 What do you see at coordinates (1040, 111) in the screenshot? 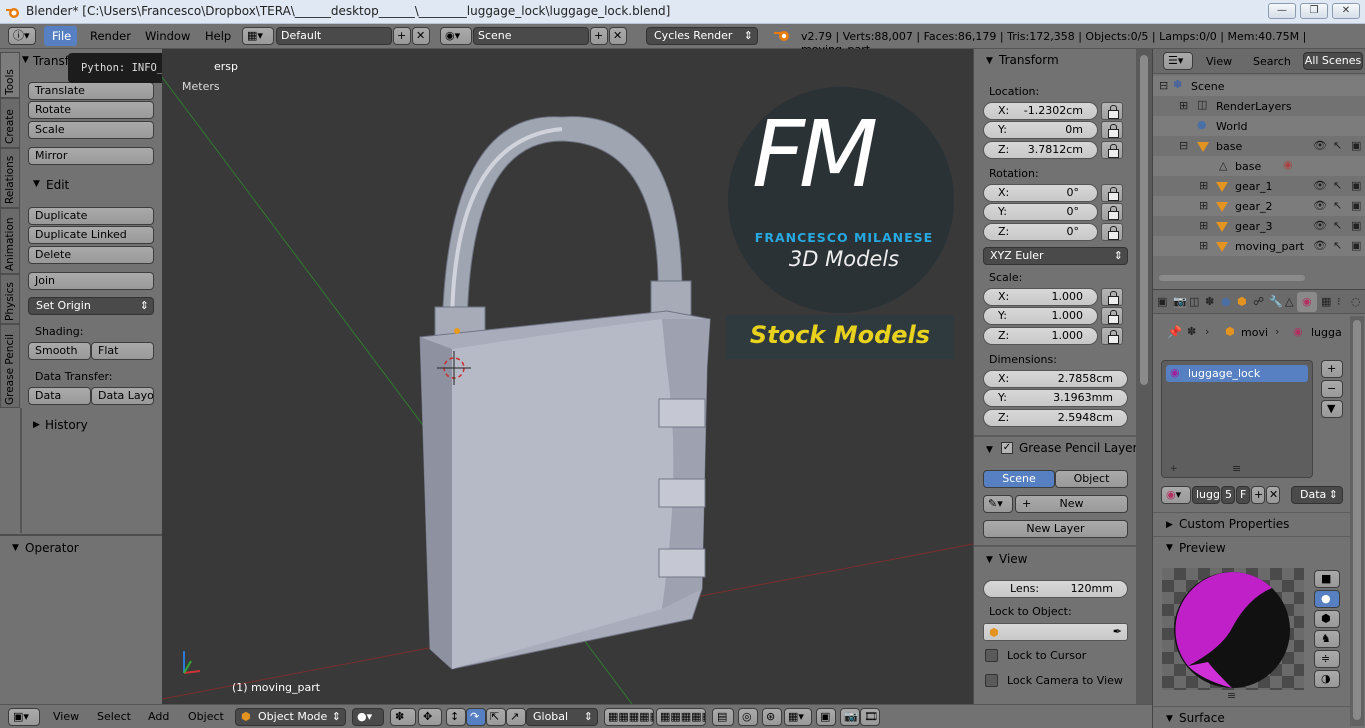
I see `location-x-field: X: -1.2302cm` at bounding box center [1040, 111].